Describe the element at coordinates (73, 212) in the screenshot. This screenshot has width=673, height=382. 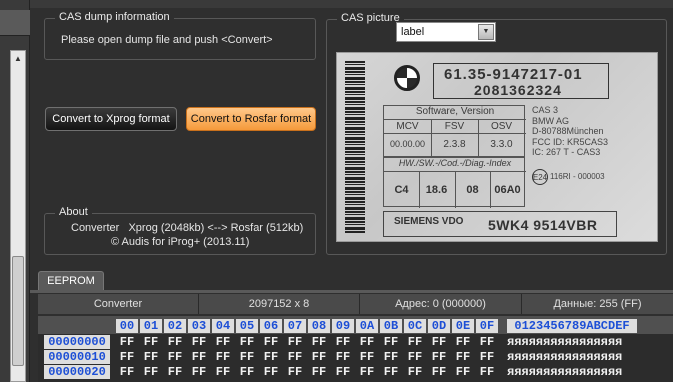
I see `about-title: About` at that location.